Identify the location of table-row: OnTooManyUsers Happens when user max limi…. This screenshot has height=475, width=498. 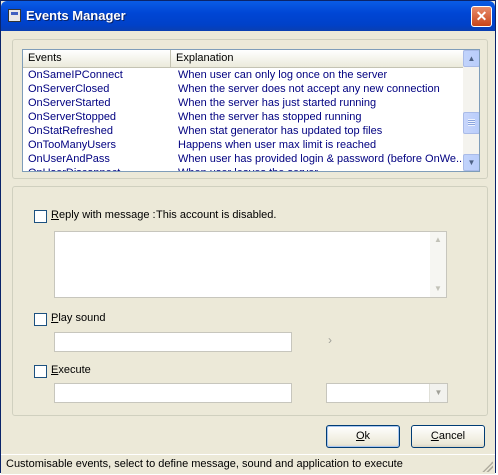
(243, 145).